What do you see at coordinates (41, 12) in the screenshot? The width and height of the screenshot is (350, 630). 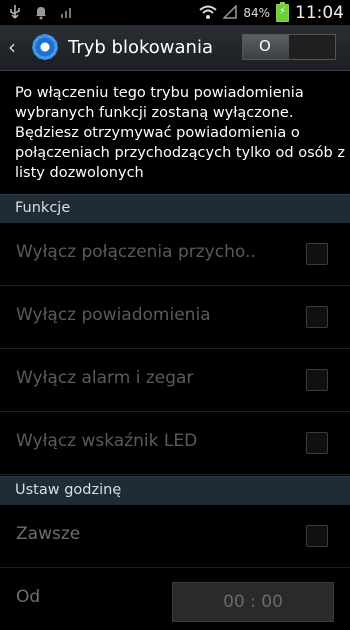 I see `notification-bell-icon` at bounding box center [41, 12].